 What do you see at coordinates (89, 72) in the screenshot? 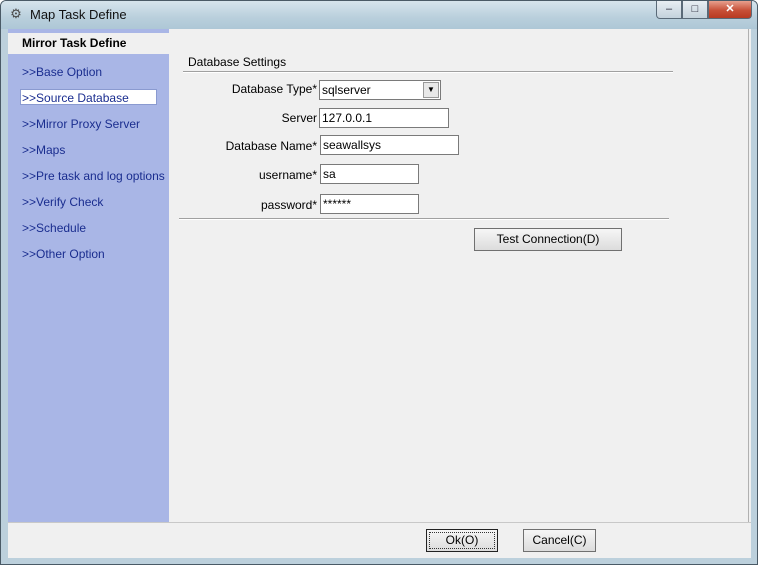
I see `sidebar-item-base-option: >>Base Option` at bounding box center [89, 72].